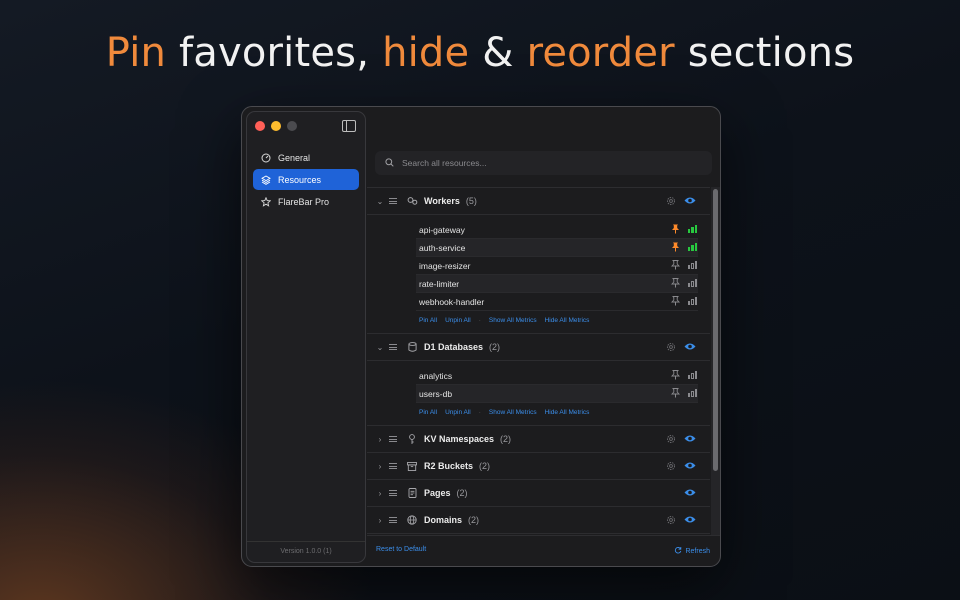  What do you see at coordinates (543, 550) in the screenshot?
I see `footer-bar: Reset to Default Refresh` at bounding box center [543, 550].